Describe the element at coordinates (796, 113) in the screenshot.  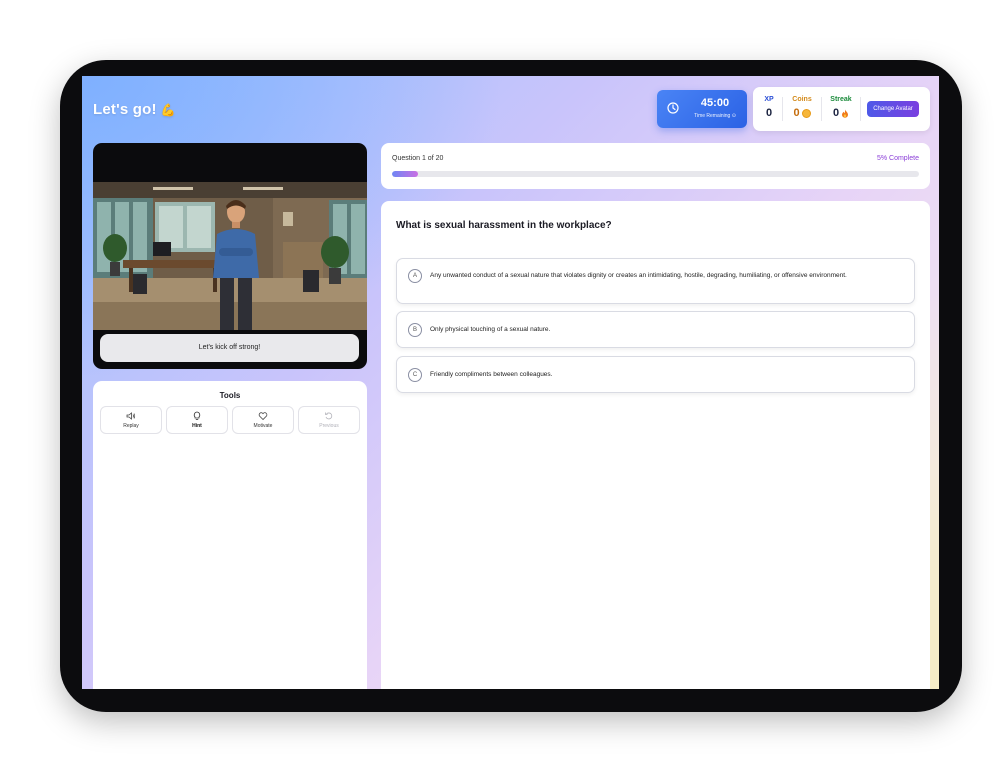
I see `coins-value: 0` at that location.